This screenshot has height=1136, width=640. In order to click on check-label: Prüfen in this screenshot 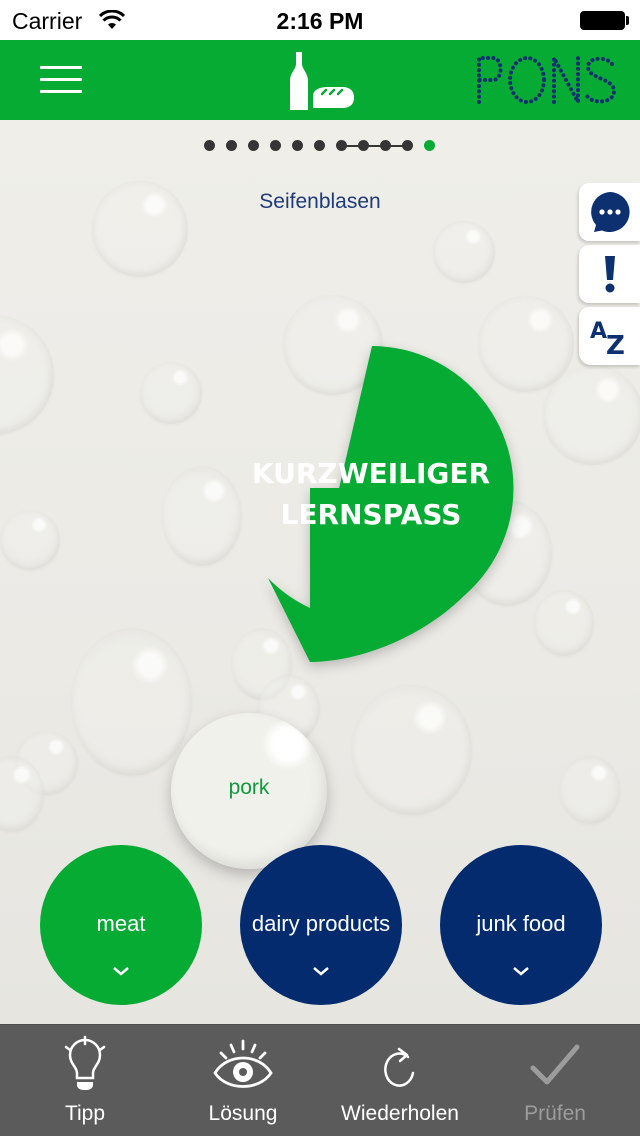, I will do `click(555, 1113)`.